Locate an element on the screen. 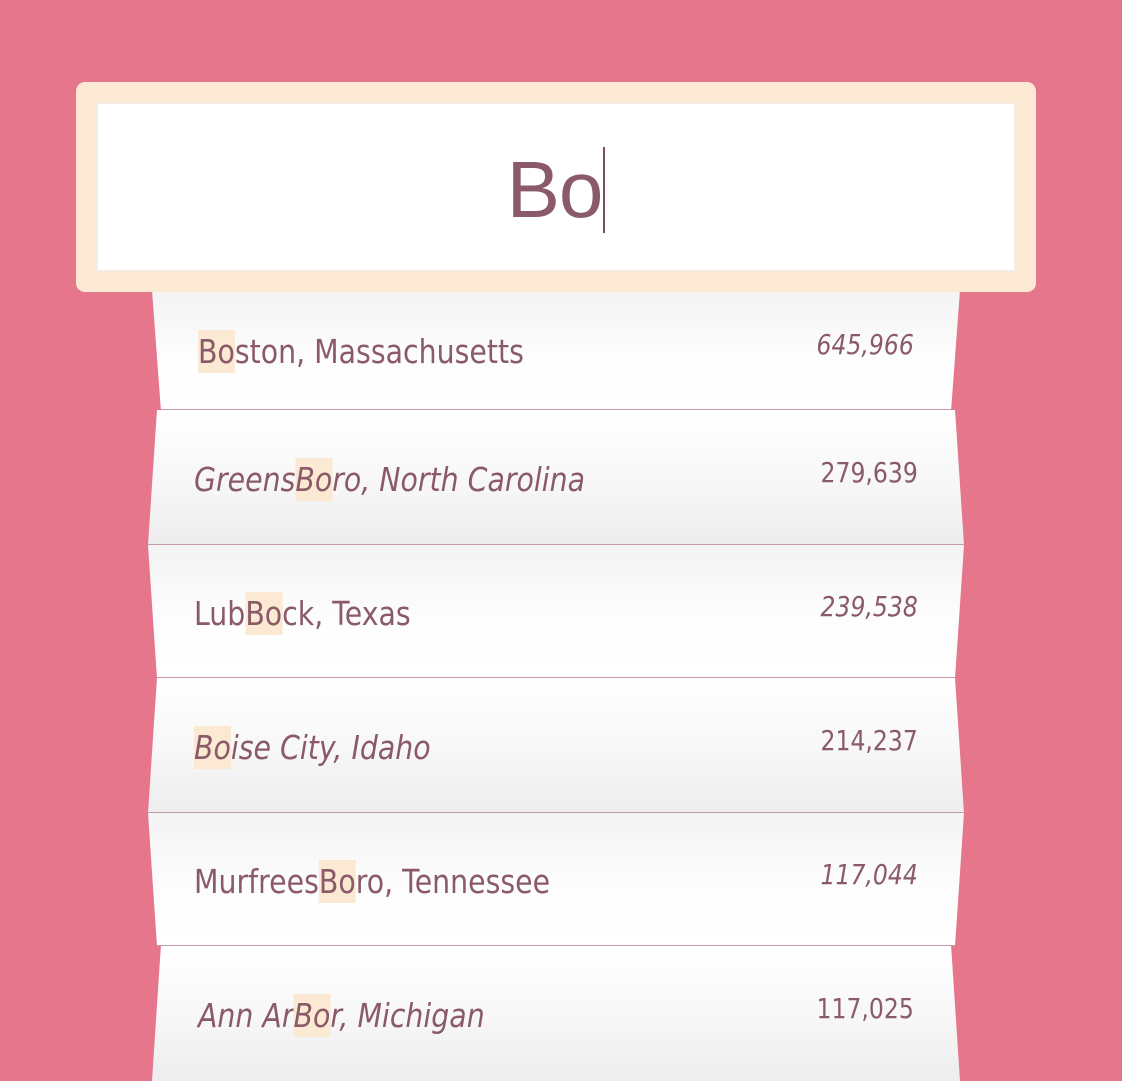  result-row-6: Ann ArBor, Michigan 117,025 is located at coordinates (556, 1013).